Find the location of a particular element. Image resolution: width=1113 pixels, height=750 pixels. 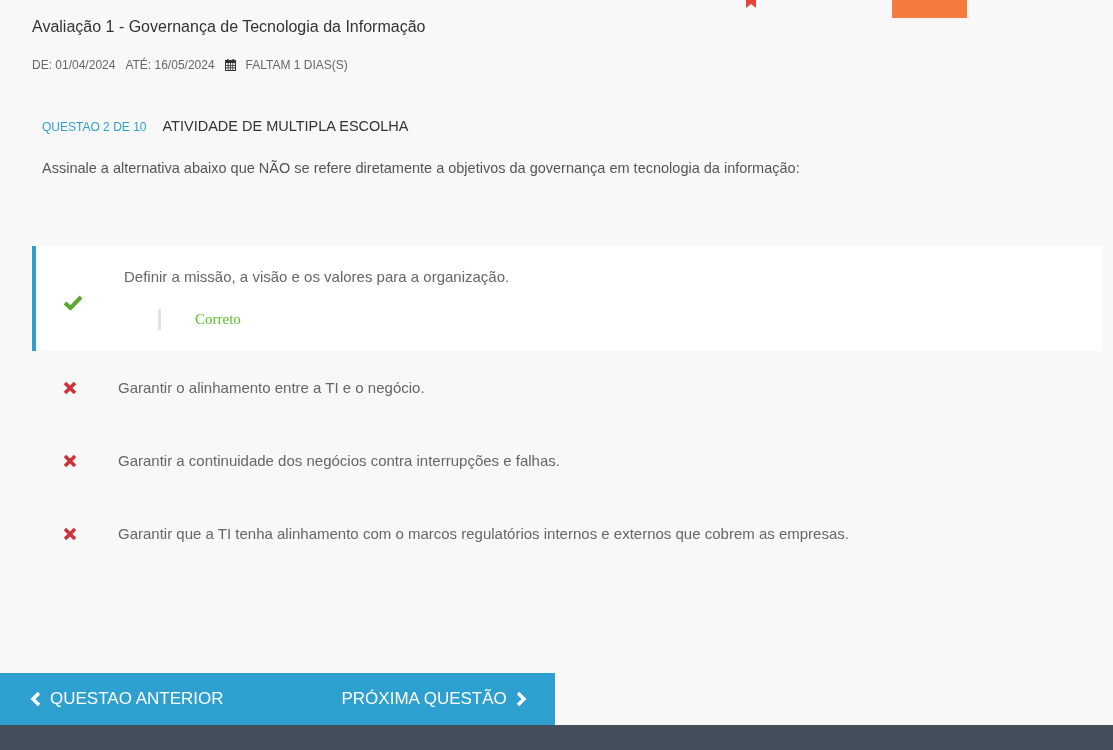

next-question-button: PRÓXIMA QUESTÃO is located at coordinates (419, 699).